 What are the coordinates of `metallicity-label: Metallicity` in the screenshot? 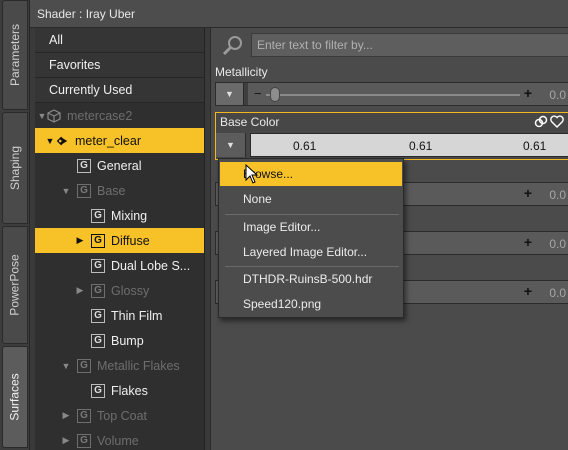 It's located at (241, 72).